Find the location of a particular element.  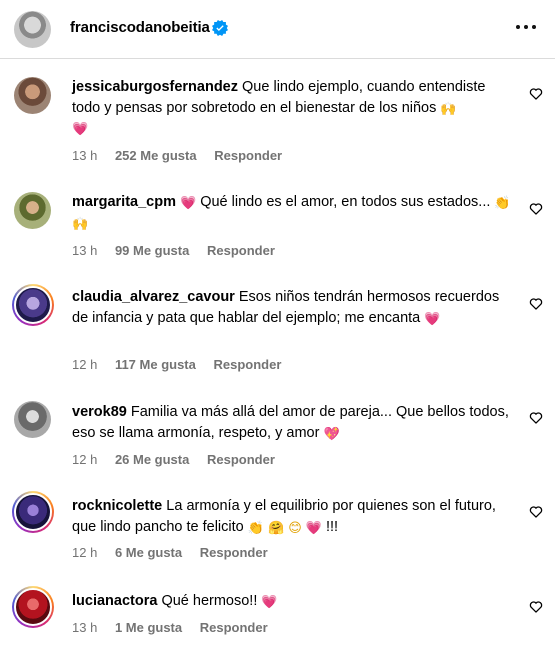

comment-text: Qué hermoso!! is located at coordinates (209, 601).